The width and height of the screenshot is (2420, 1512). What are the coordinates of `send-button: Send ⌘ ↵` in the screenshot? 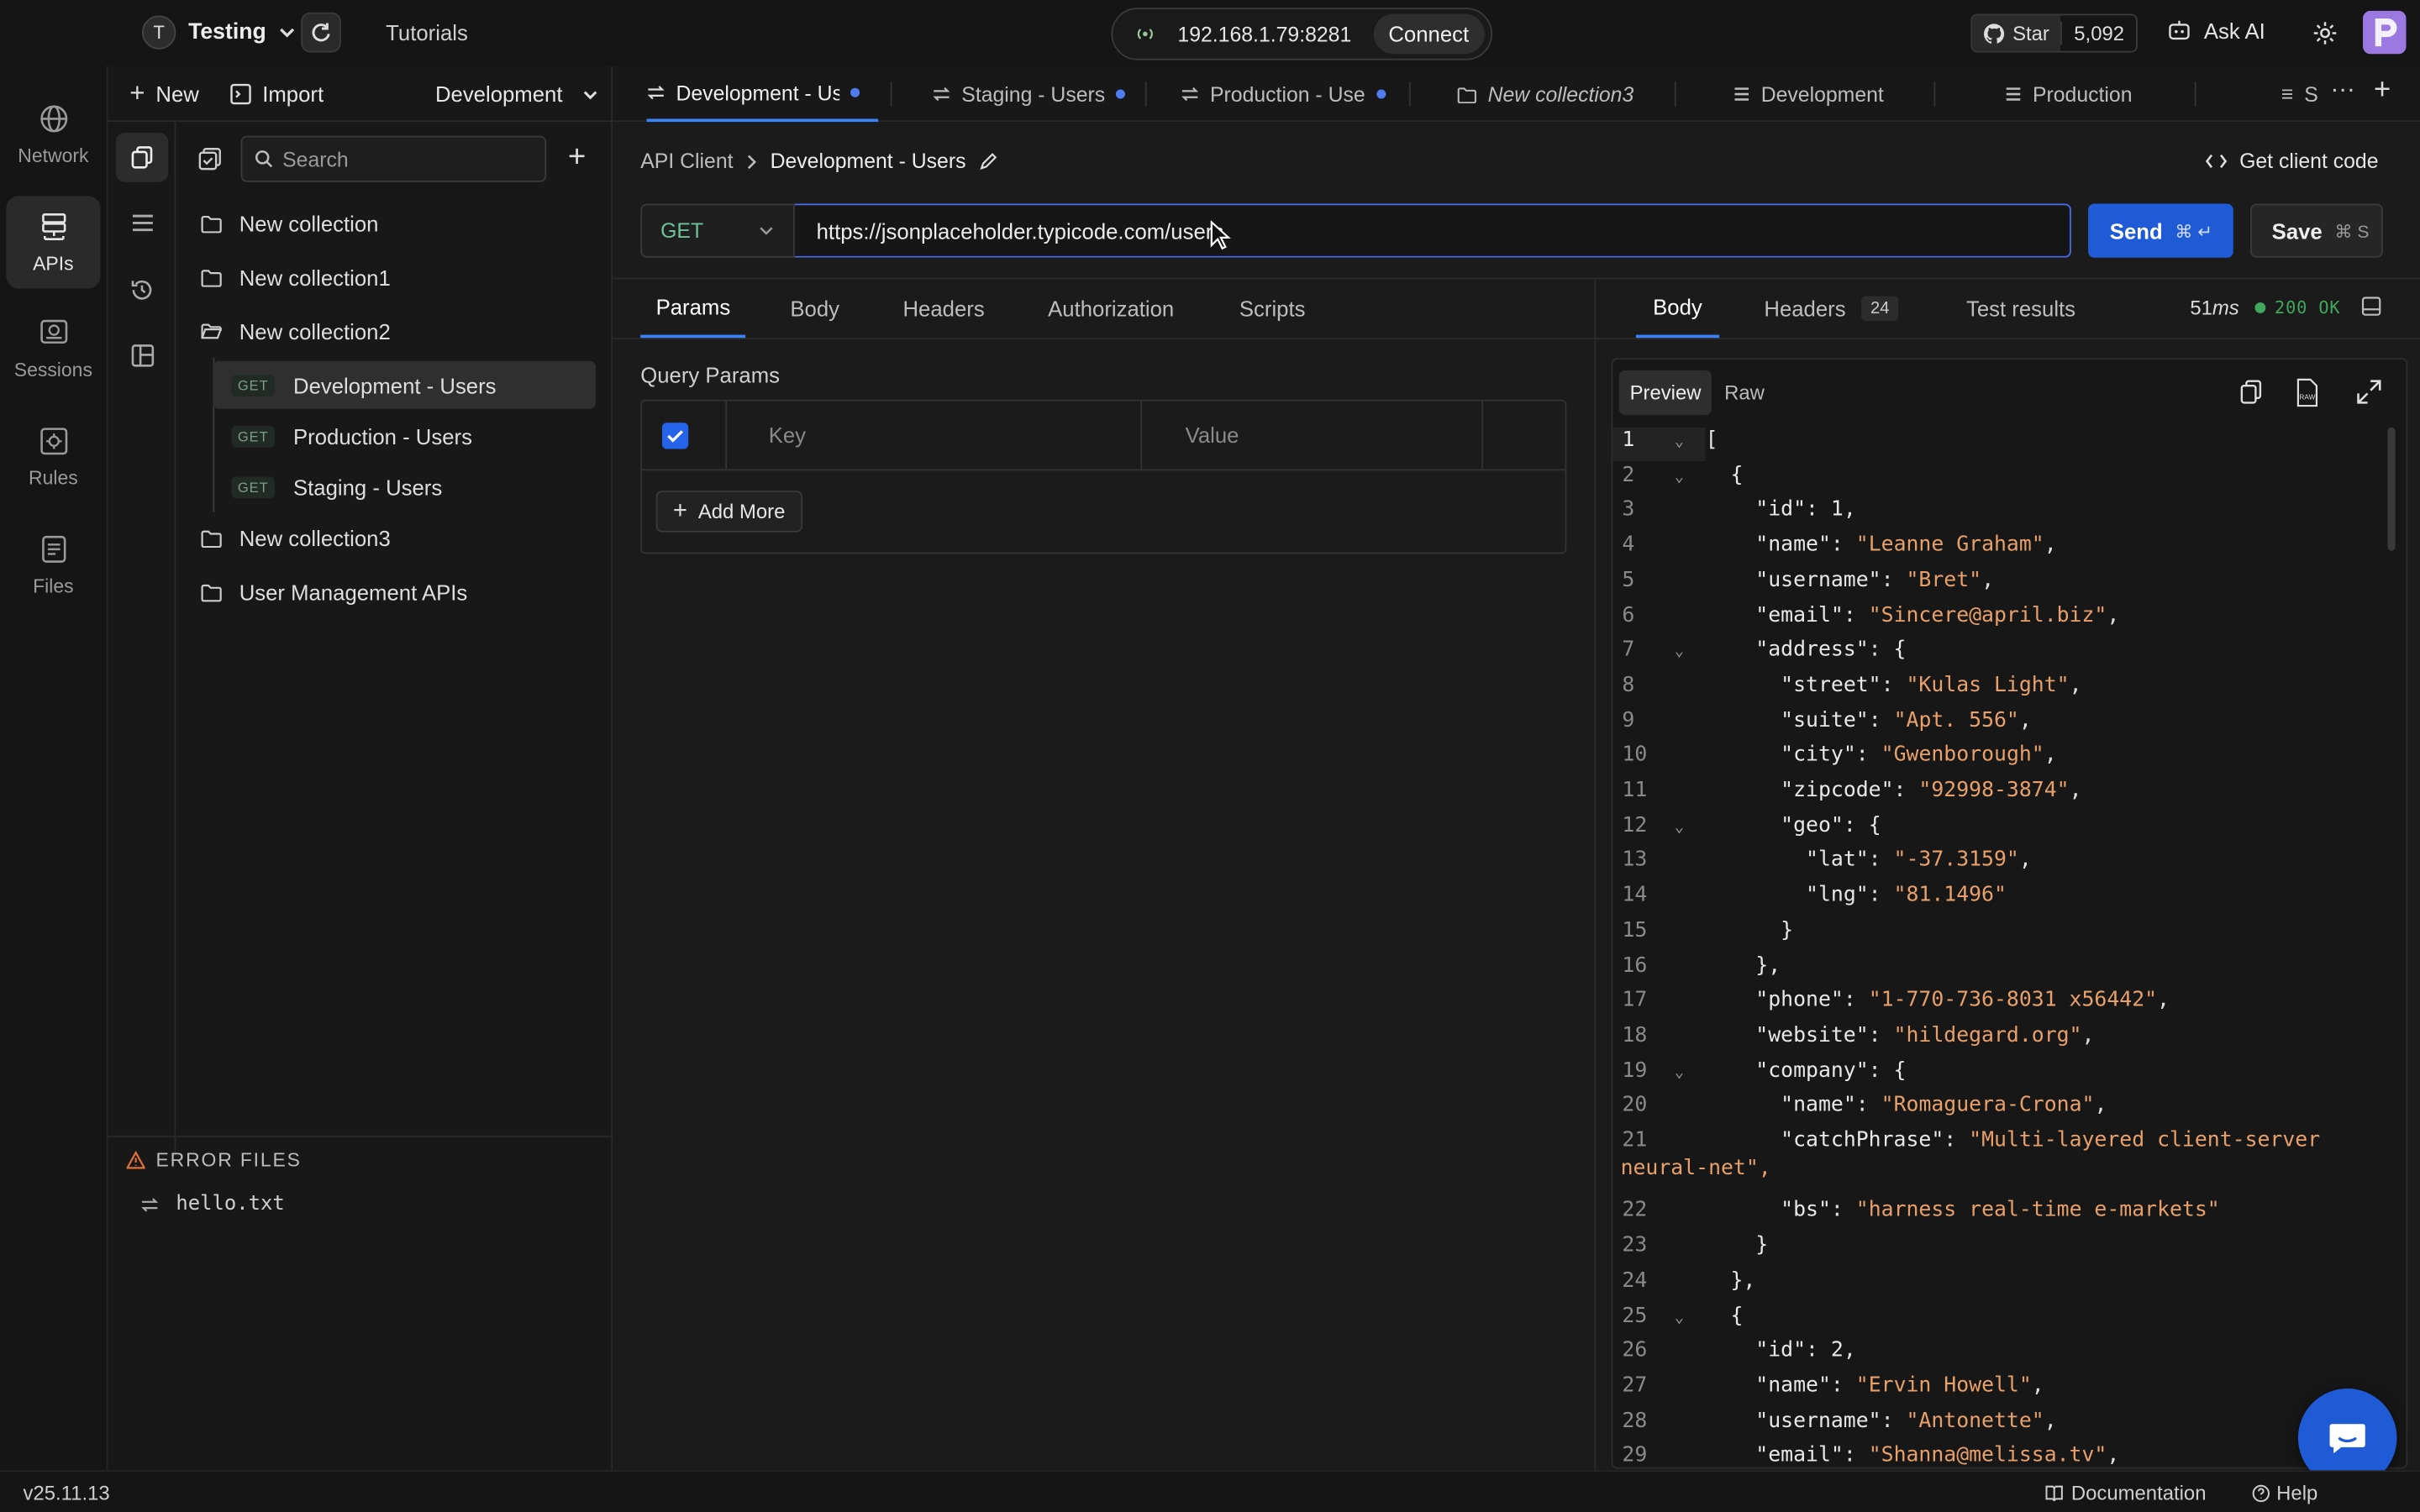 It's located at (2160, 230).